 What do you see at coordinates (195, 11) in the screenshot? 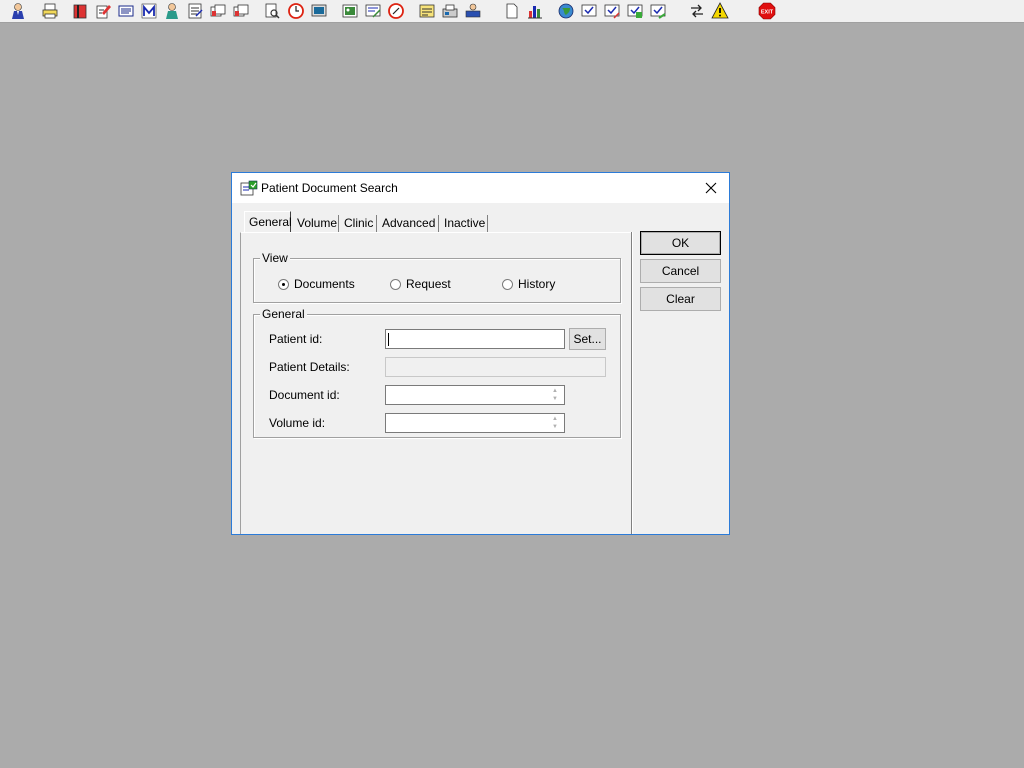
I see `notepad-icon` at bounding box center [195, 11].